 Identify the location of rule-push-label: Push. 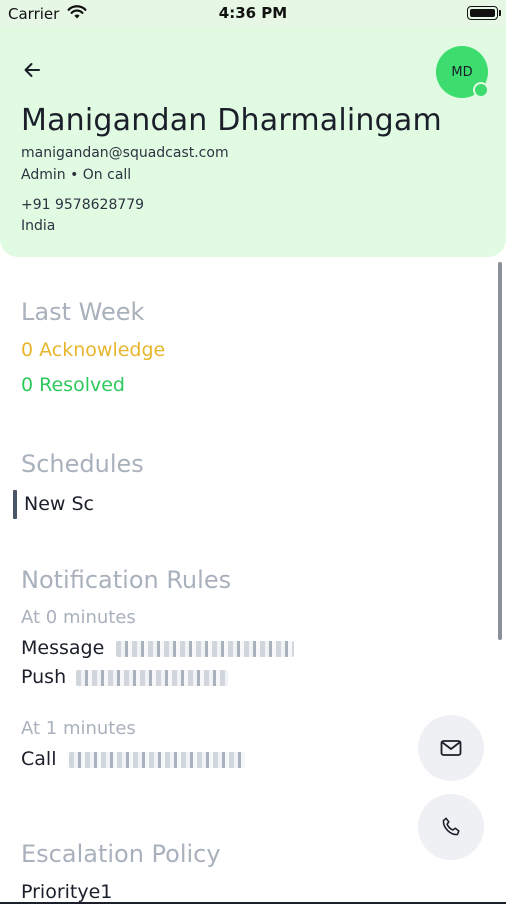
(44, 677).